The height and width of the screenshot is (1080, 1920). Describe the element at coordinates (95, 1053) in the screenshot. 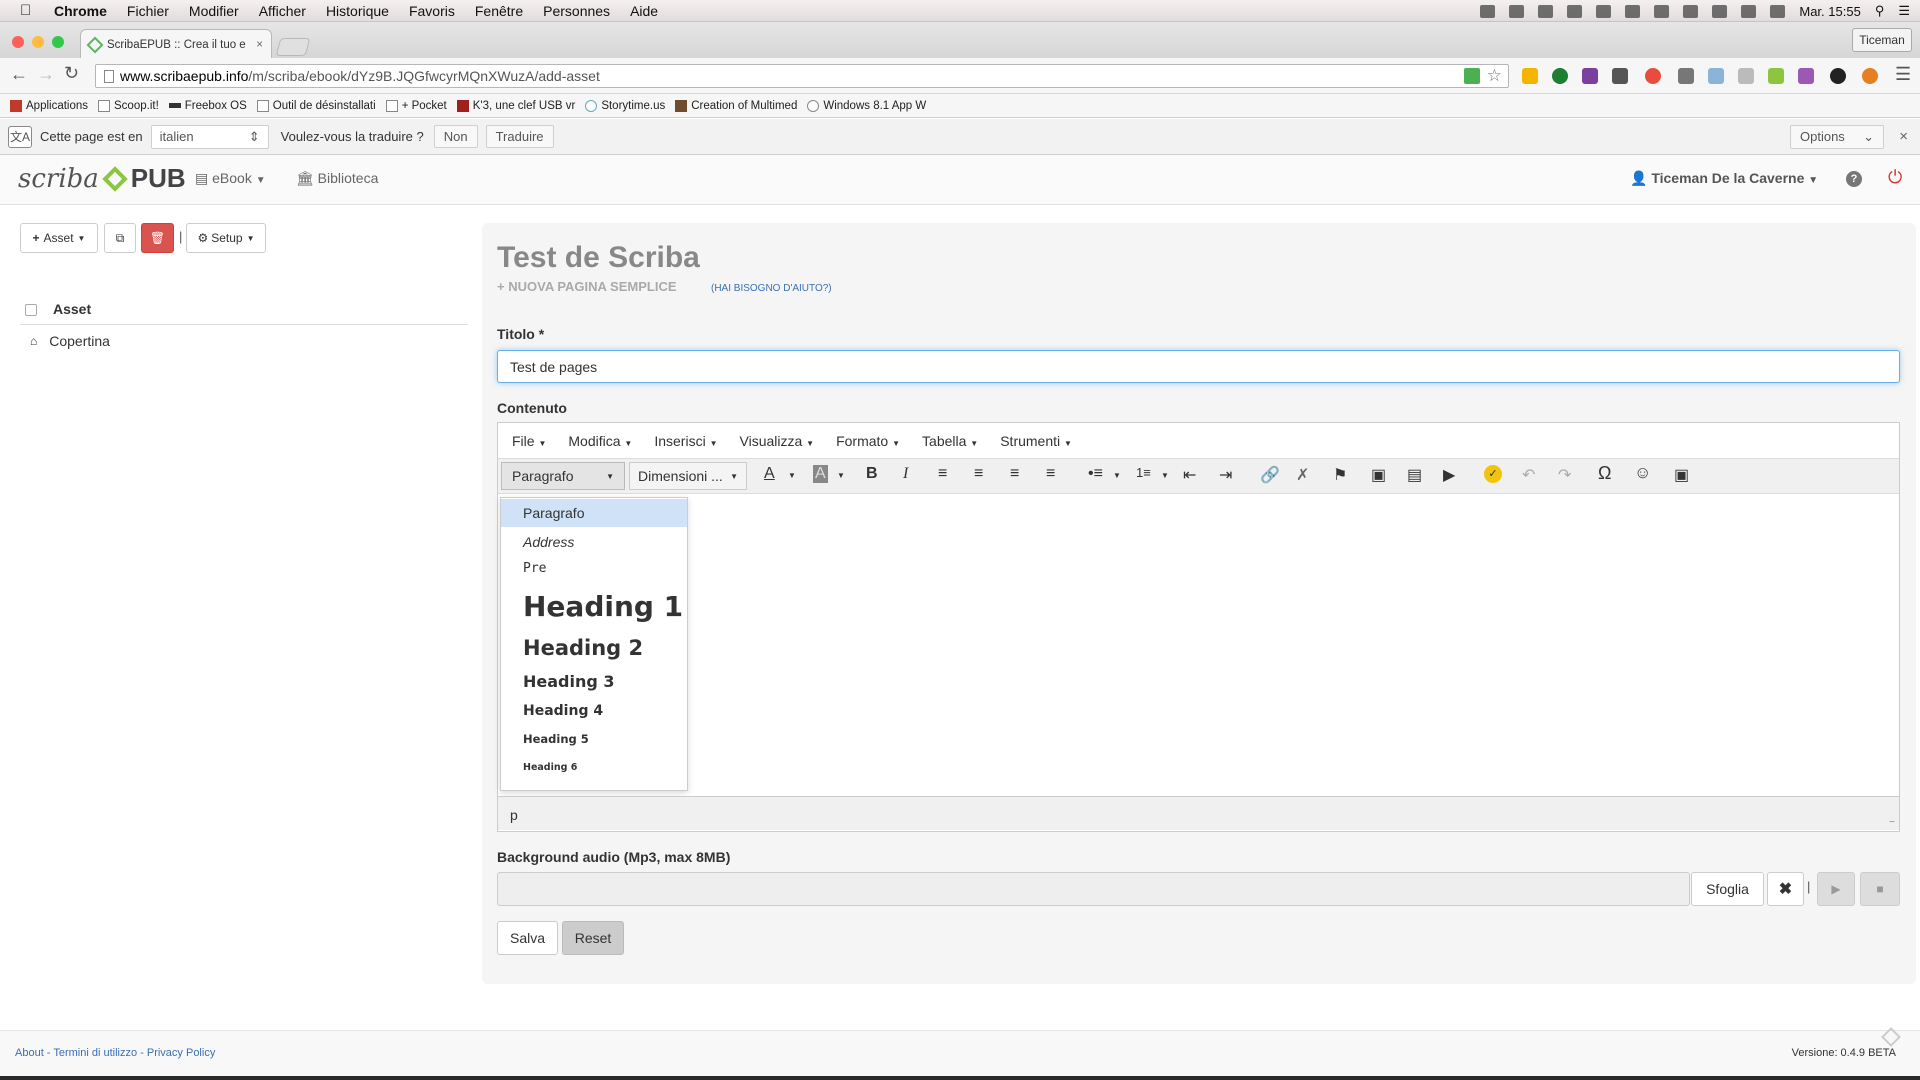

I see `terms-link: Termini di utilizzo` at that location.